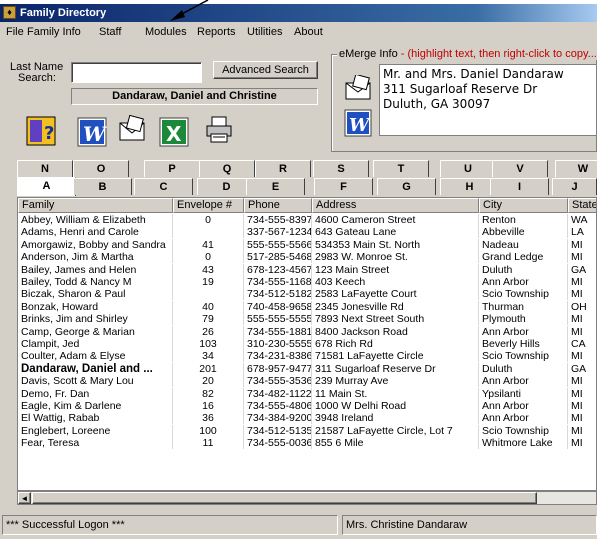  Describe the element at coordinates (166, 32) in the screenshot. I see `menu-modules: Modules` at that location.